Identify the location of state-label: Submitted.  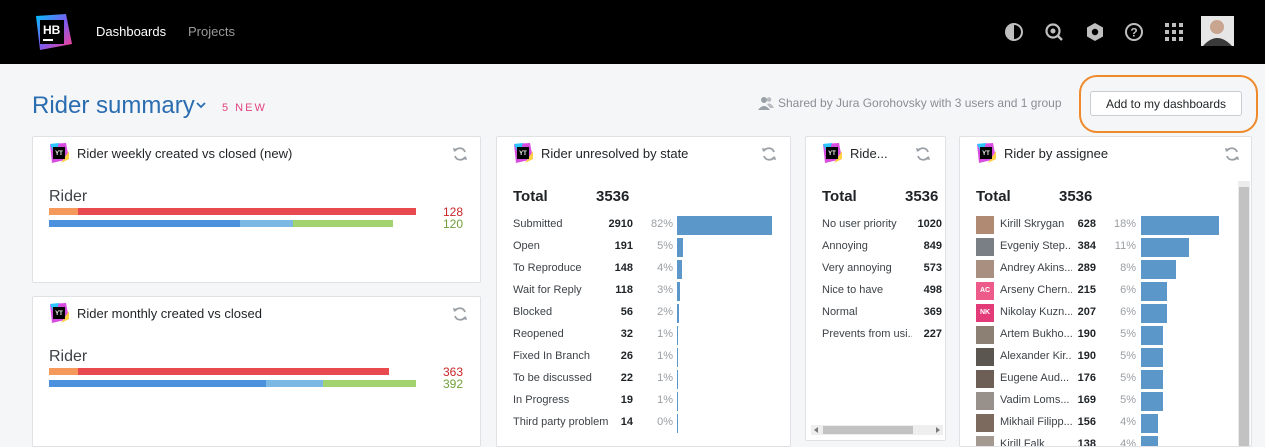
(561, 224).